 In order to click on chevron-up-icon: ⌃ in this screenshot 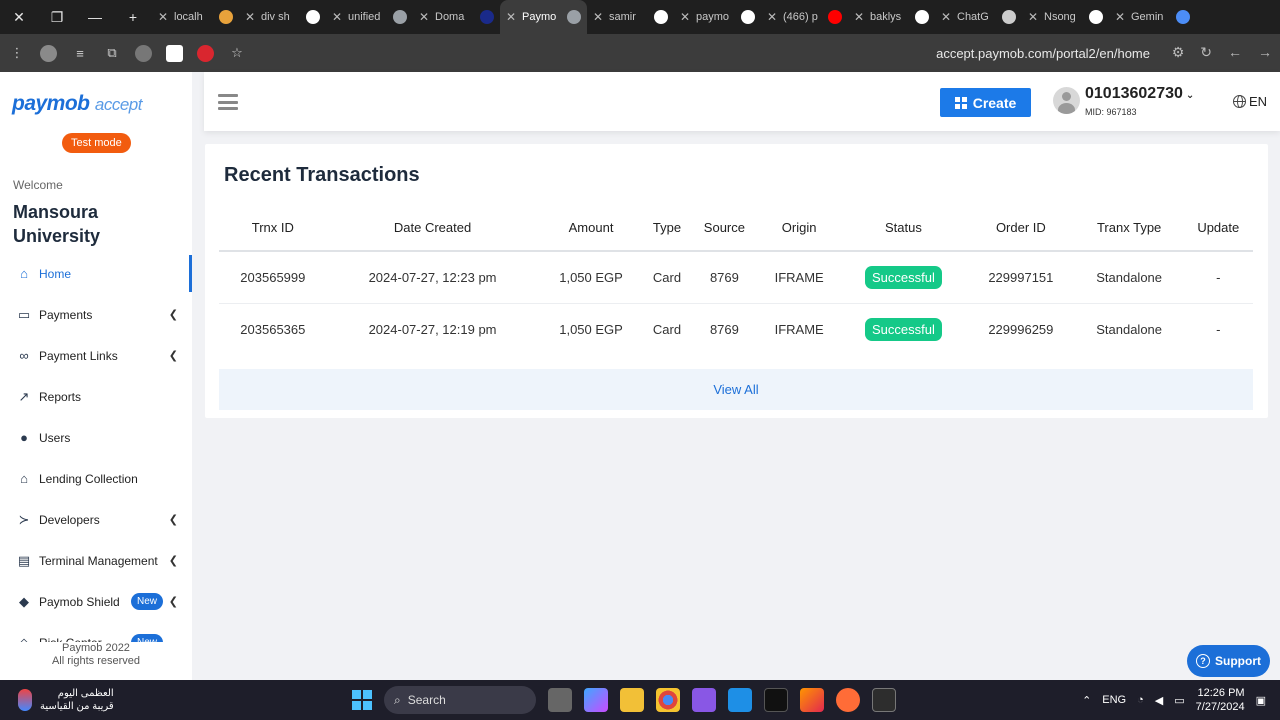, I will do `click(1086, 700)`.